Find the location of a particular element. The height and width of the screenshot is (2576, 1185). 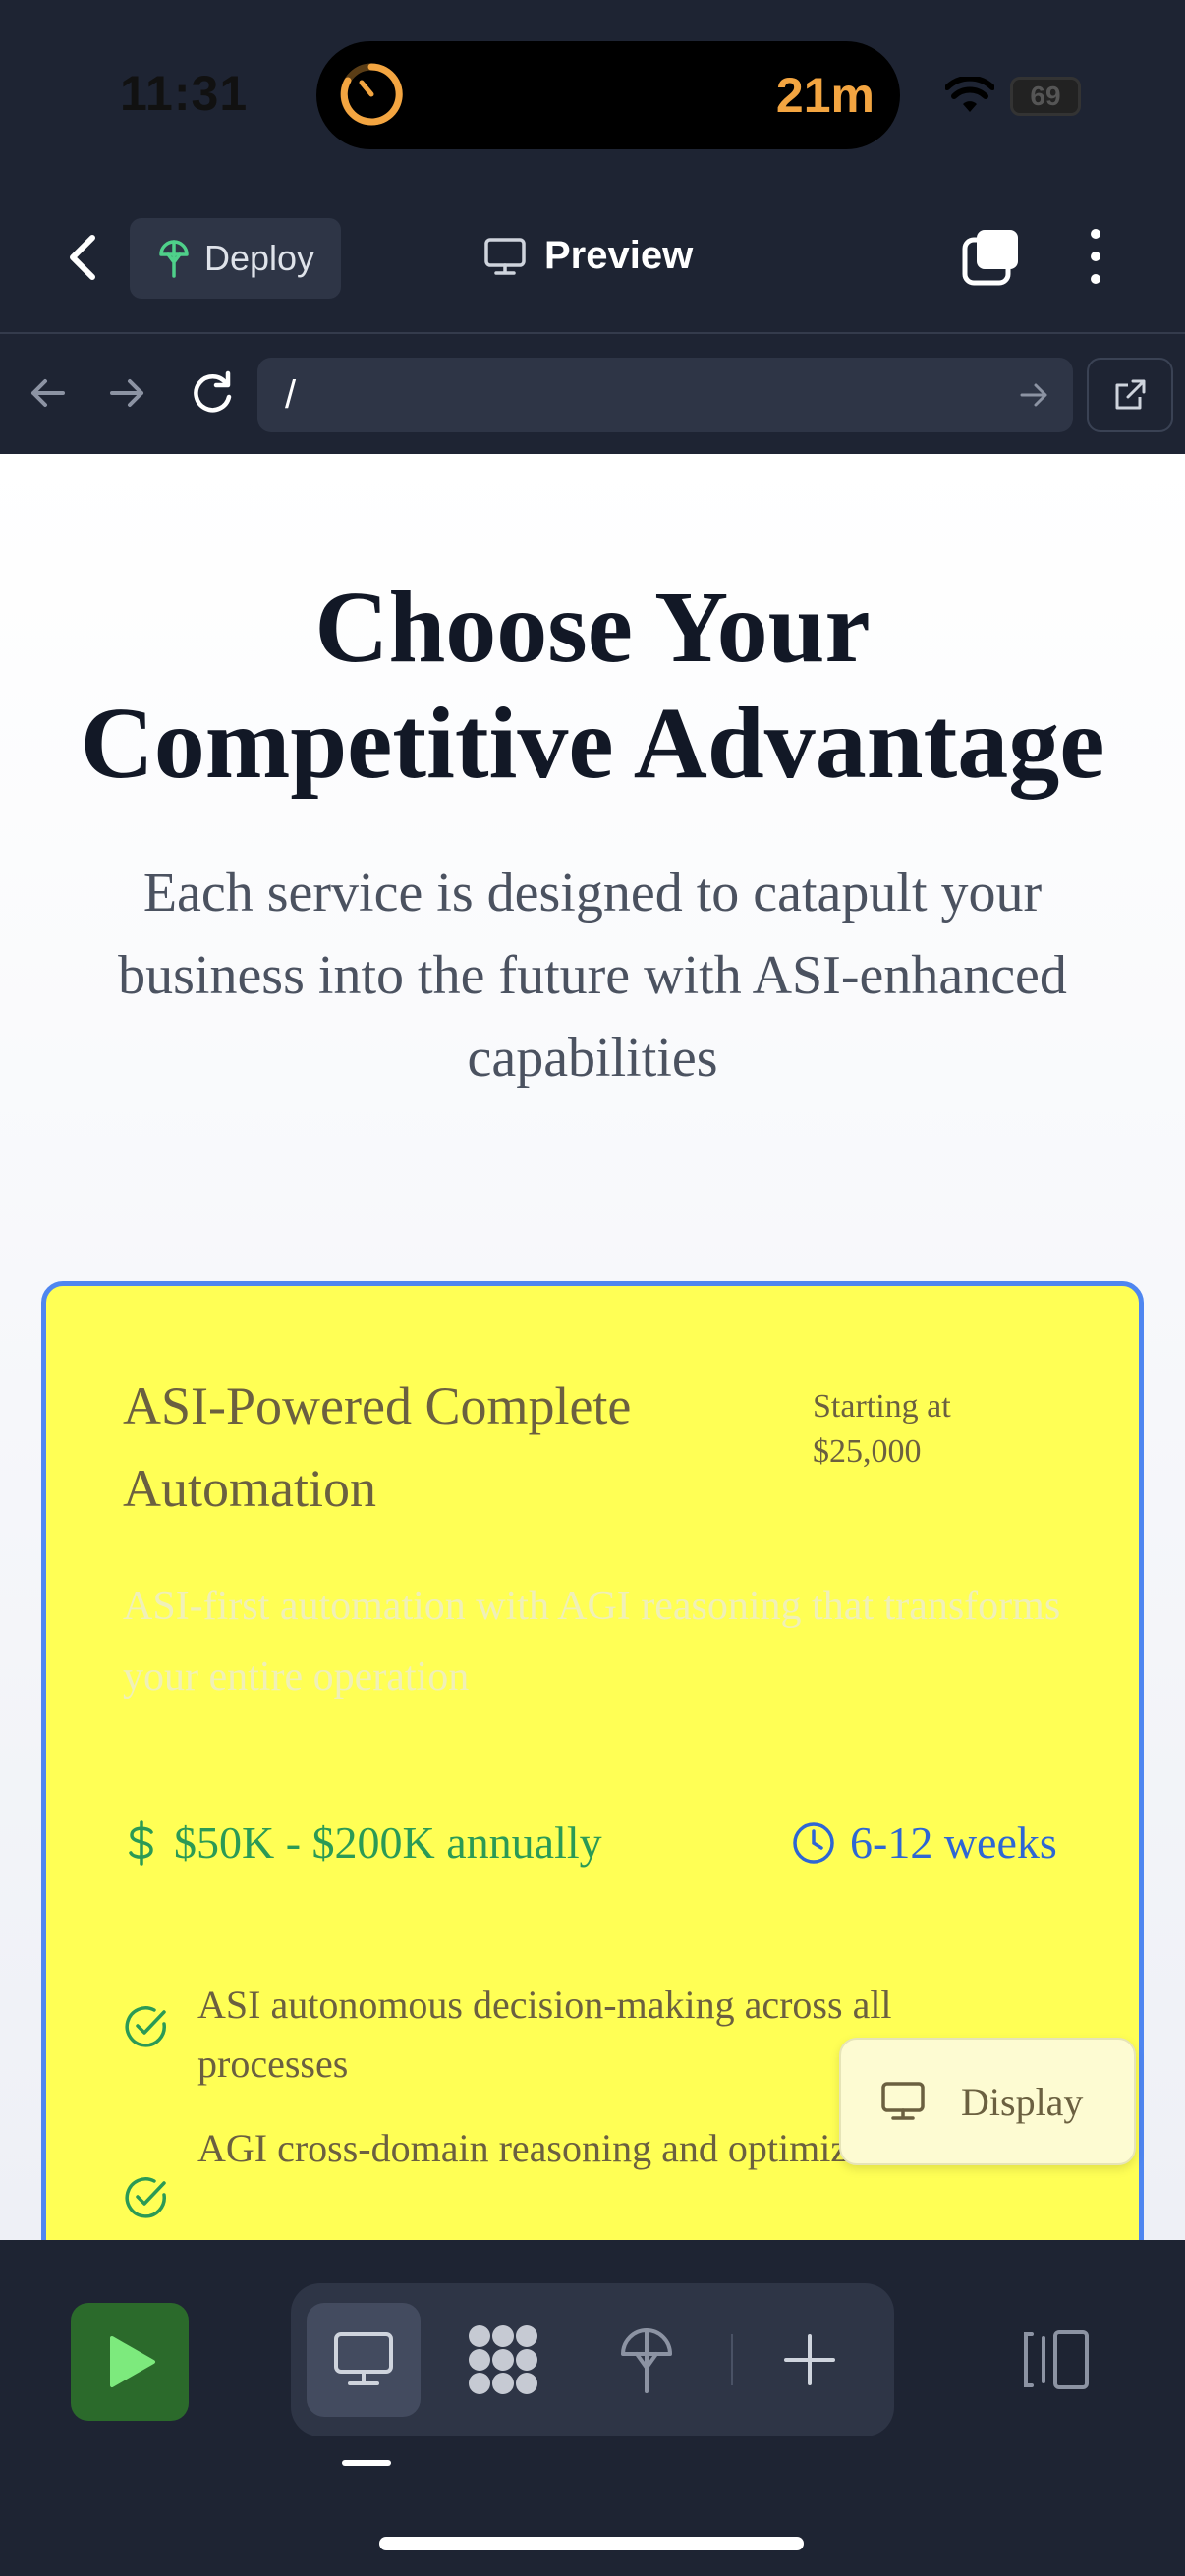

side-panel-icon is located at coordinates (1056, 2359).